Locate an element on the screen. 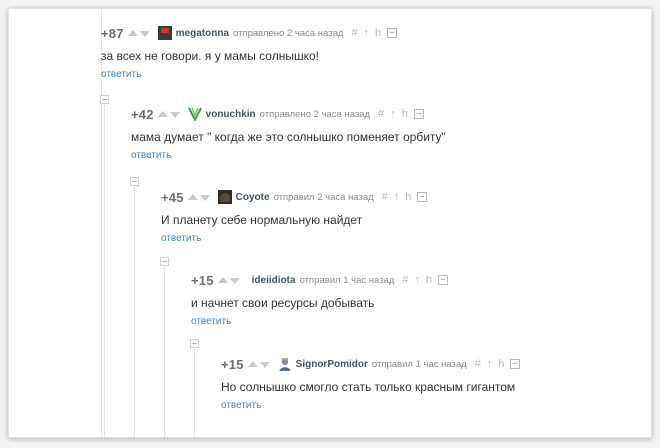  comment-username: megatonna is located at coordinates (202, 33).